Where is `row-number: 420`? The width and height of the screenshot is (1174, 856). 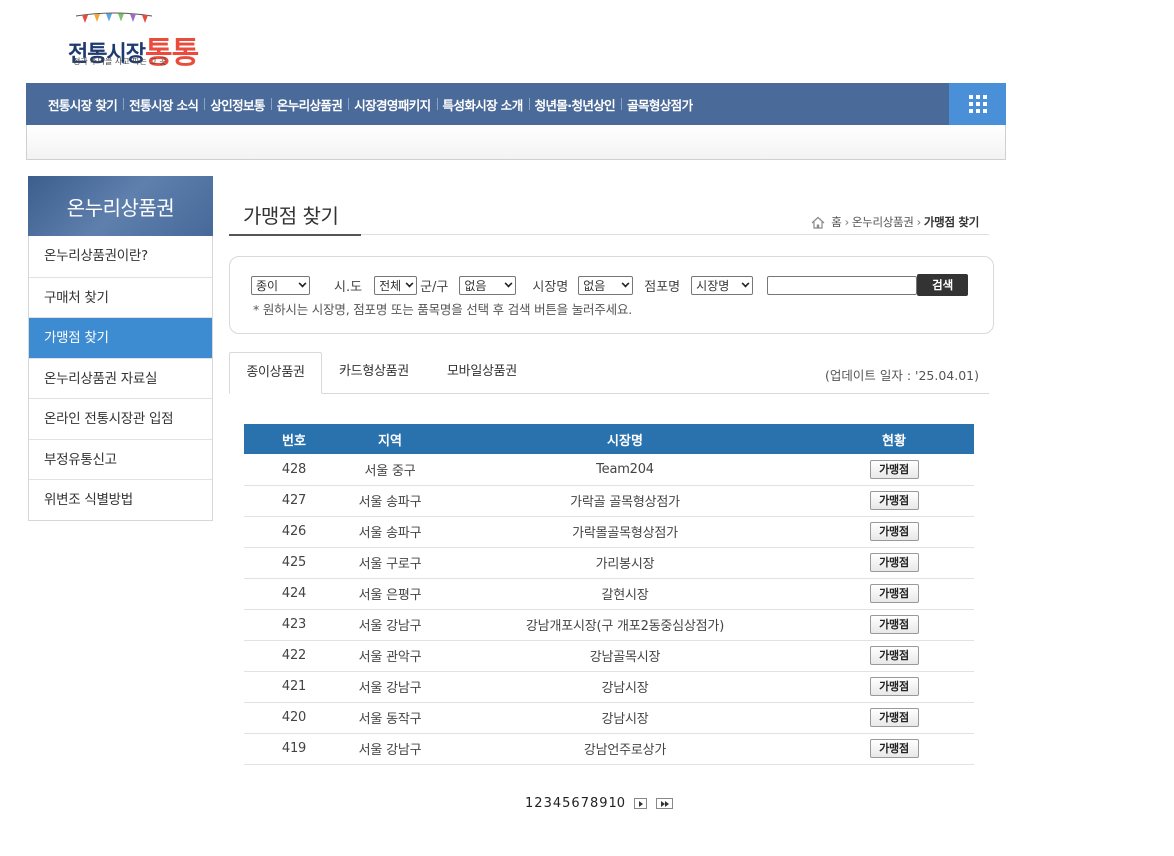
row-number: 420 is located at coordinates (294, 718).